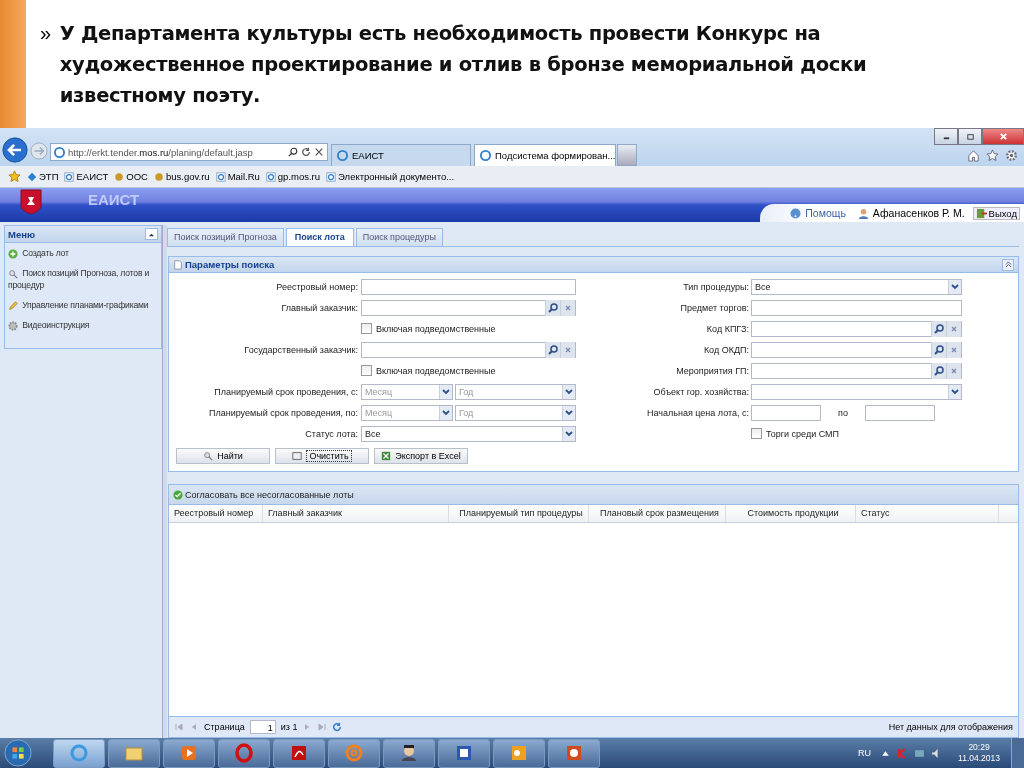 The height and width of the screenshot is (768, 1024). I want to click on language-indicator: RU, so click(865, 753).